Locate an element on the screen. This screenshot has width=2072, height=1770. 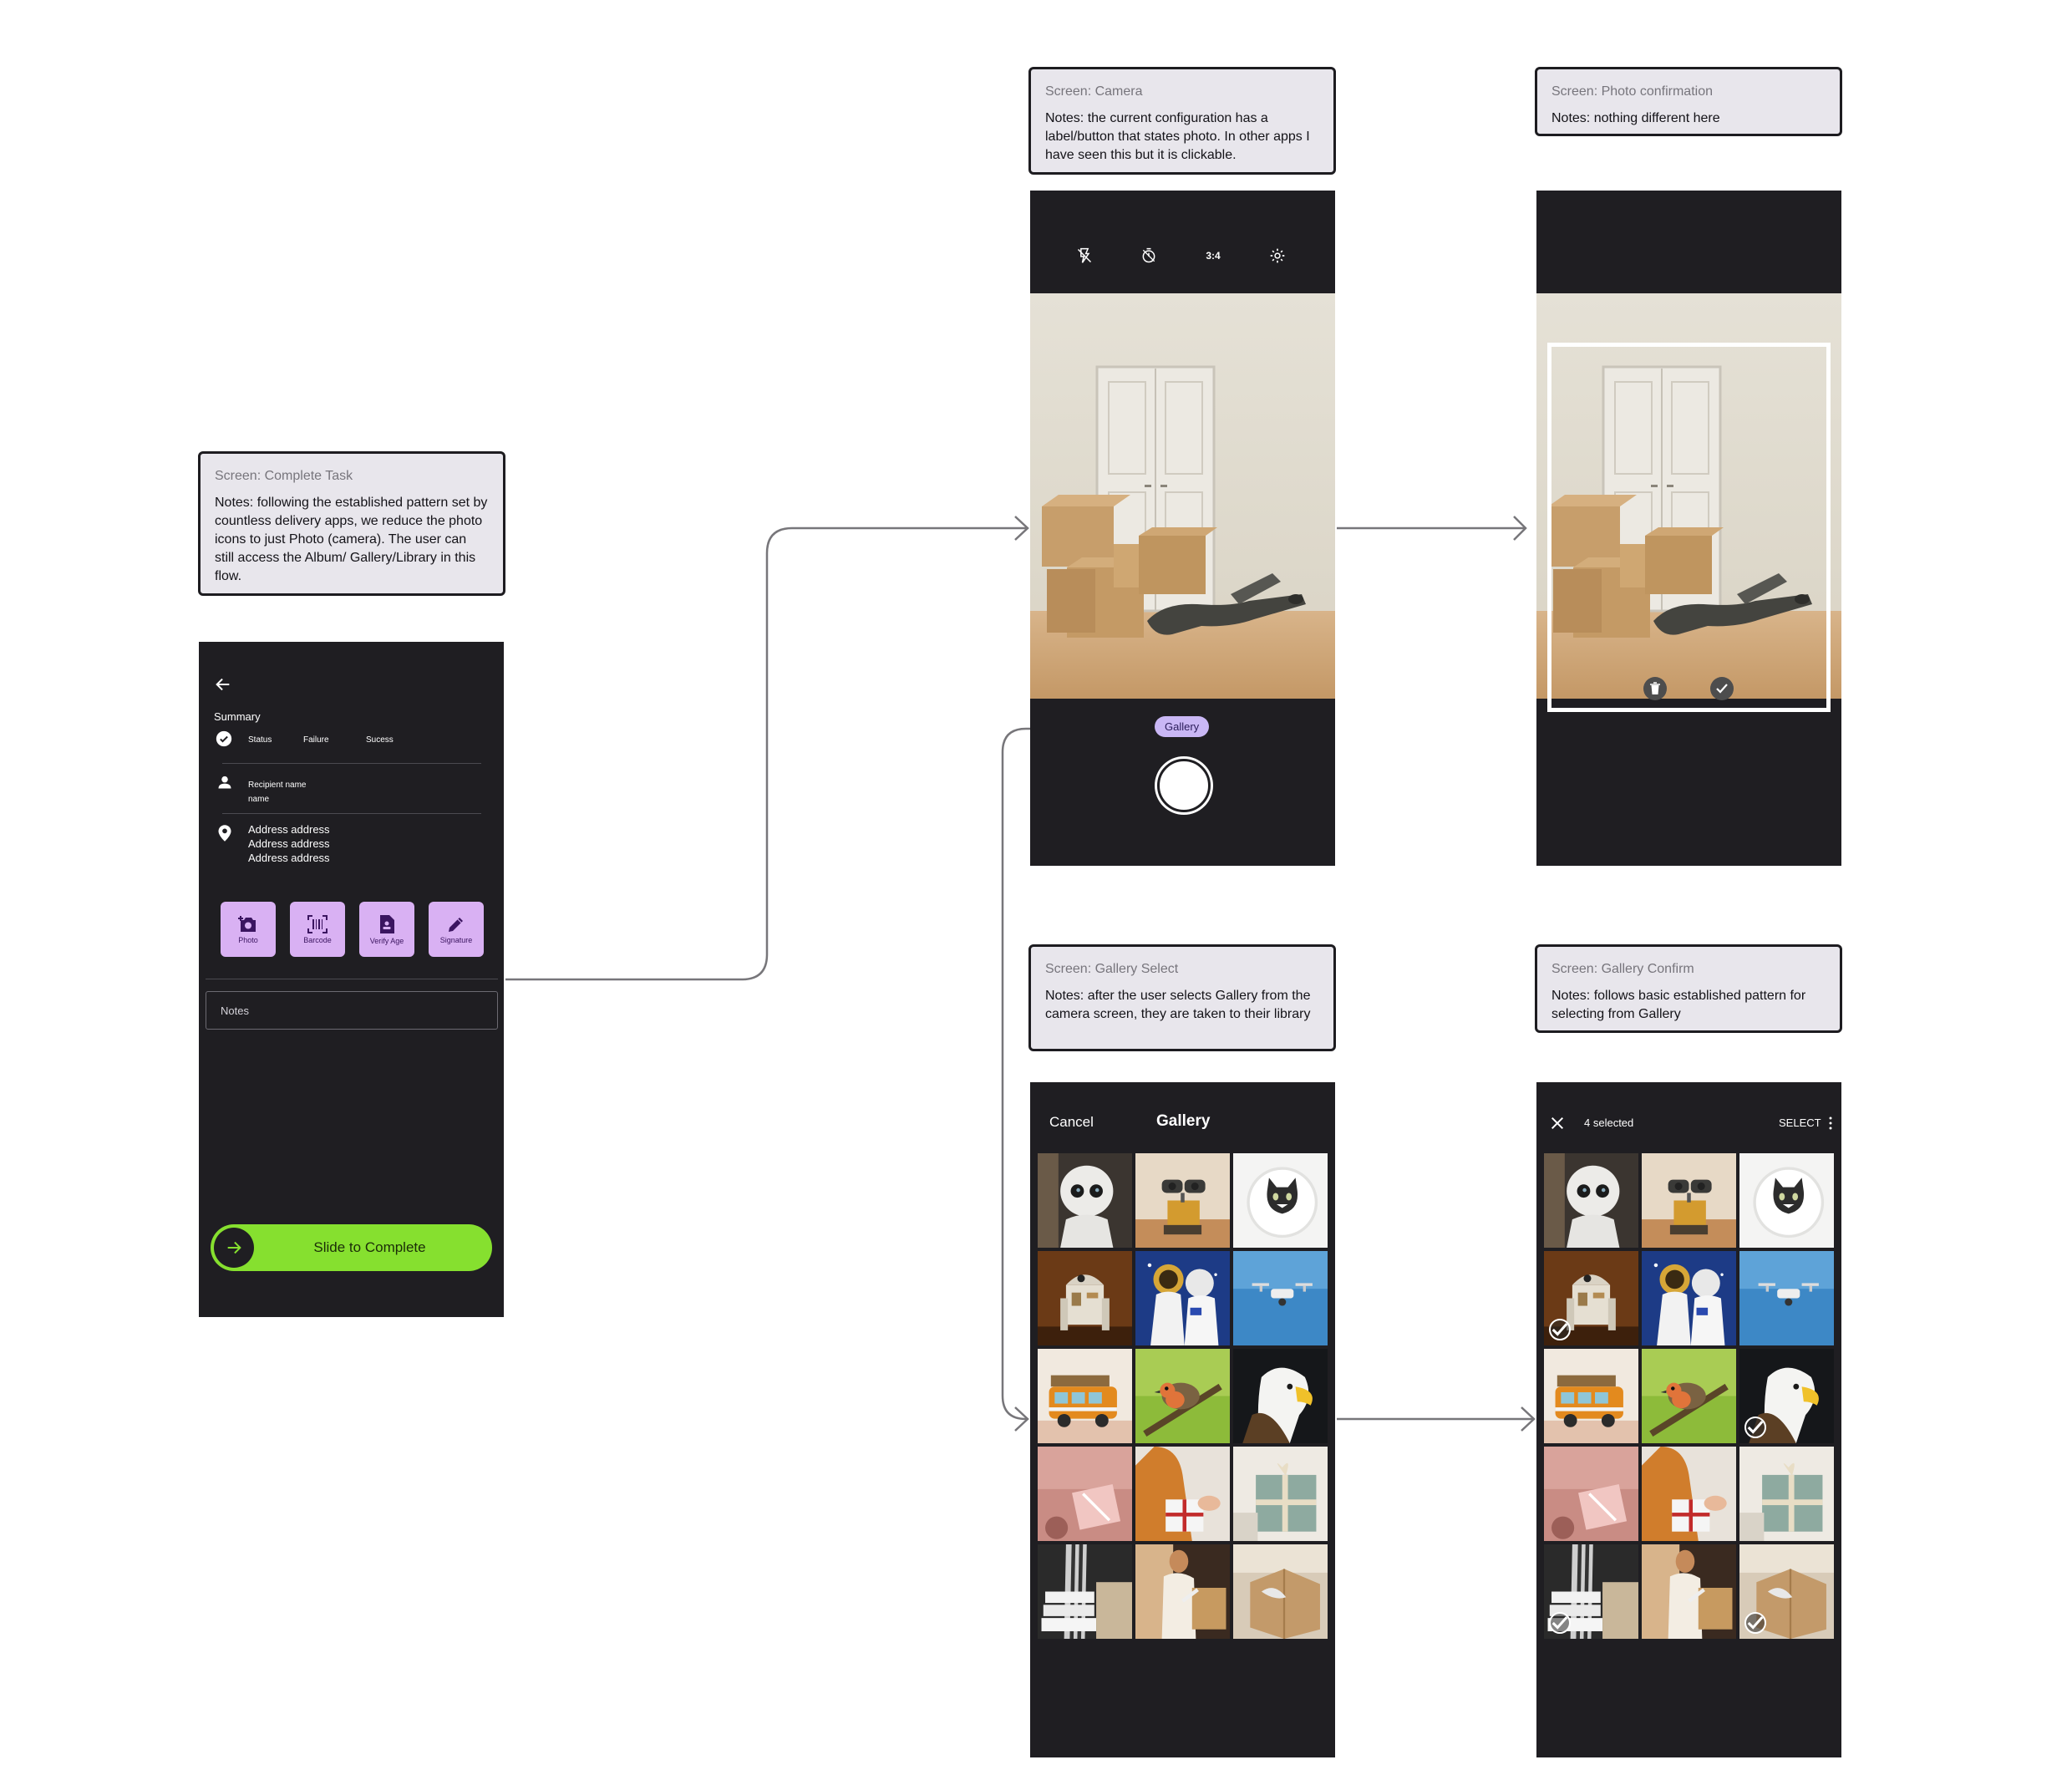
id-document-icon is located at coordinates (387, 923).